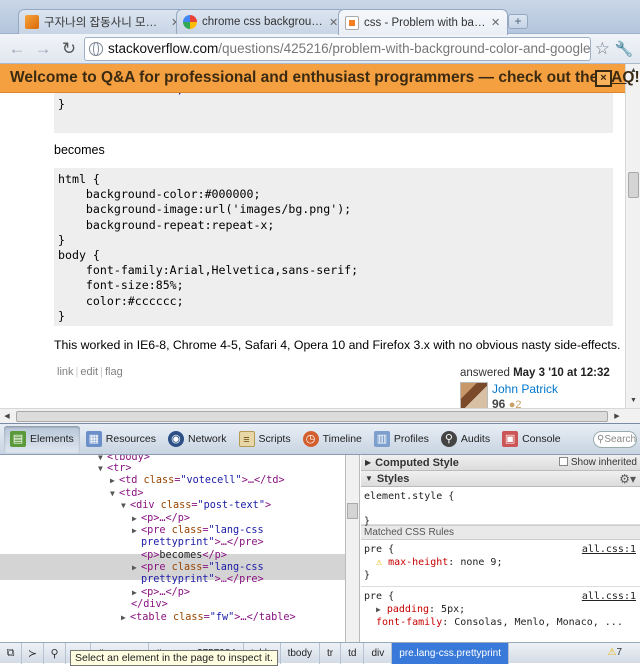  Describe the element at coordinates (332, 439) in the screenshot. I see `tab-timeline: ◷ Timeline` at that location.